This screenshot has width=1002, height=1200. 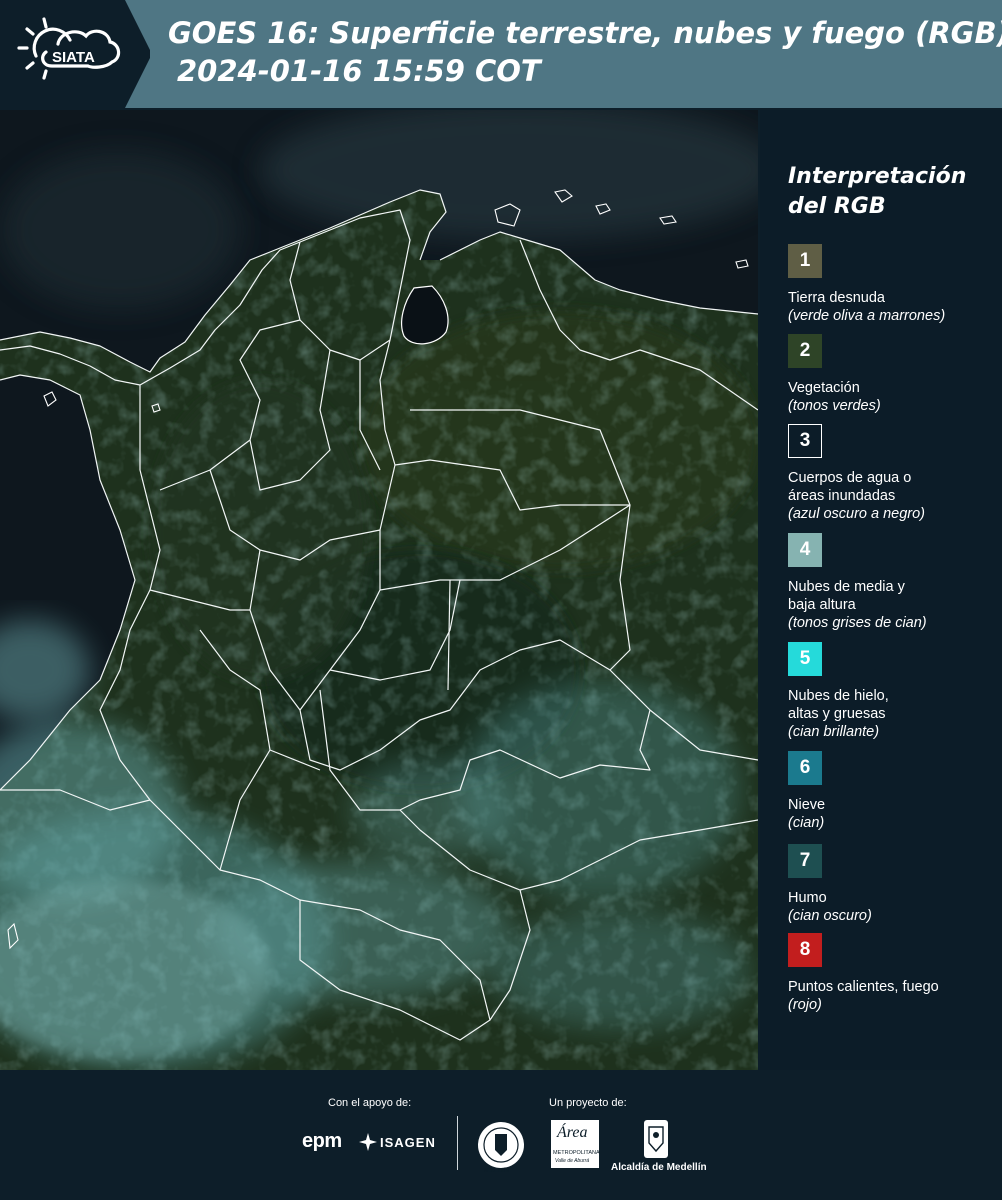 What do you see at coordinates (501, 1147) in the screenshot?
I see `medellin-seal-icon` at bounding box center [501, 1147].